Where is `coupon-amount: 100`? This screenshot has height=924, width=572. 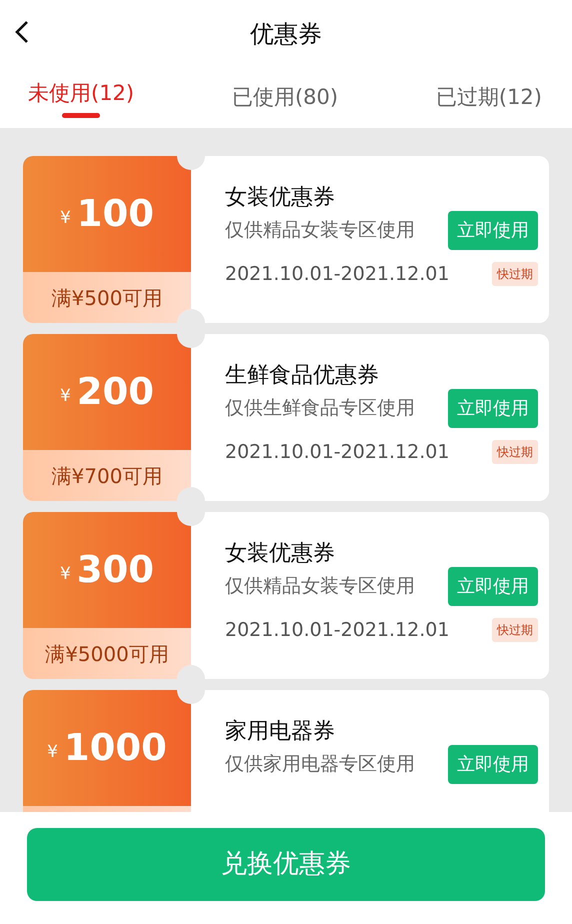
coupon-amount: 100 is located at coordinates (115, 214).